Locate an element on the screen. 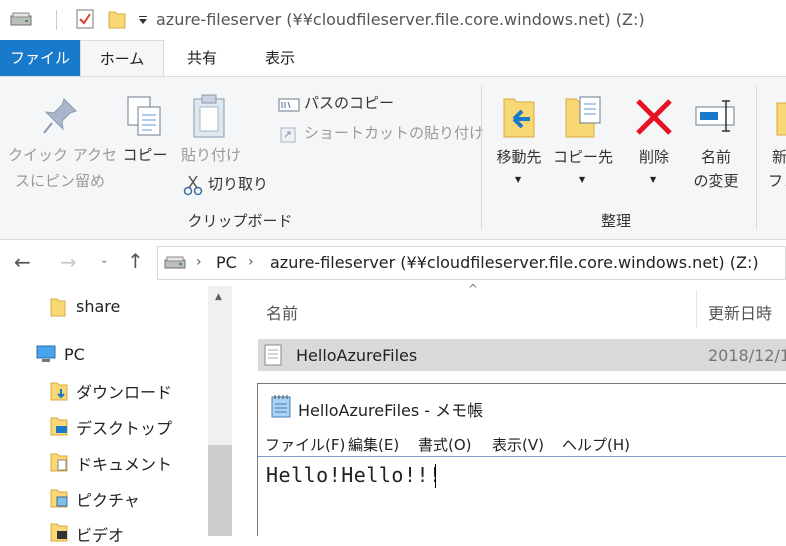 This screenshot has height=546, width=786. pin-icon is located at coordinates (60, 116).